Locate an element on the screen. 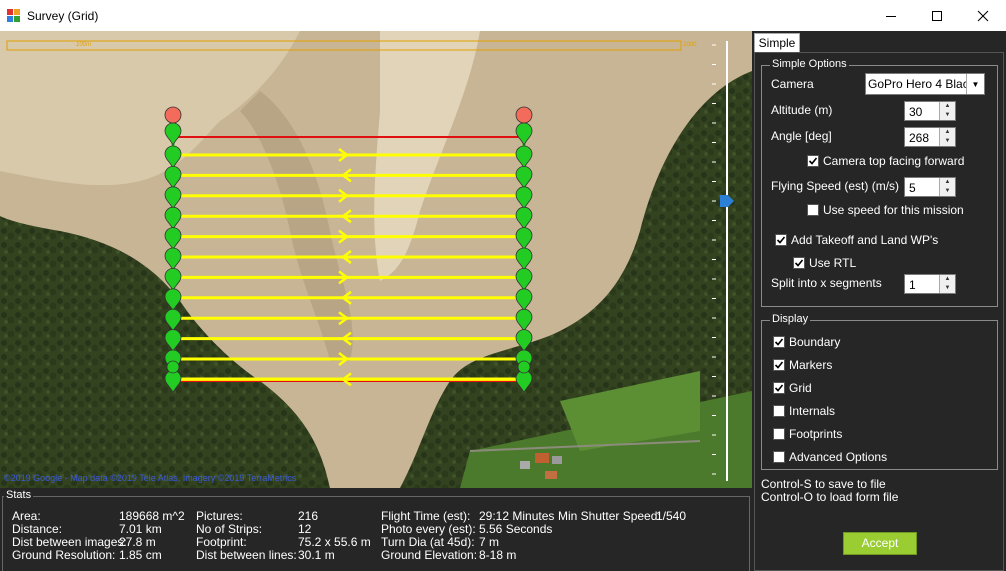 The image size is (1006, 571). altitude-value: 30 is located at coordinates (916, 112).